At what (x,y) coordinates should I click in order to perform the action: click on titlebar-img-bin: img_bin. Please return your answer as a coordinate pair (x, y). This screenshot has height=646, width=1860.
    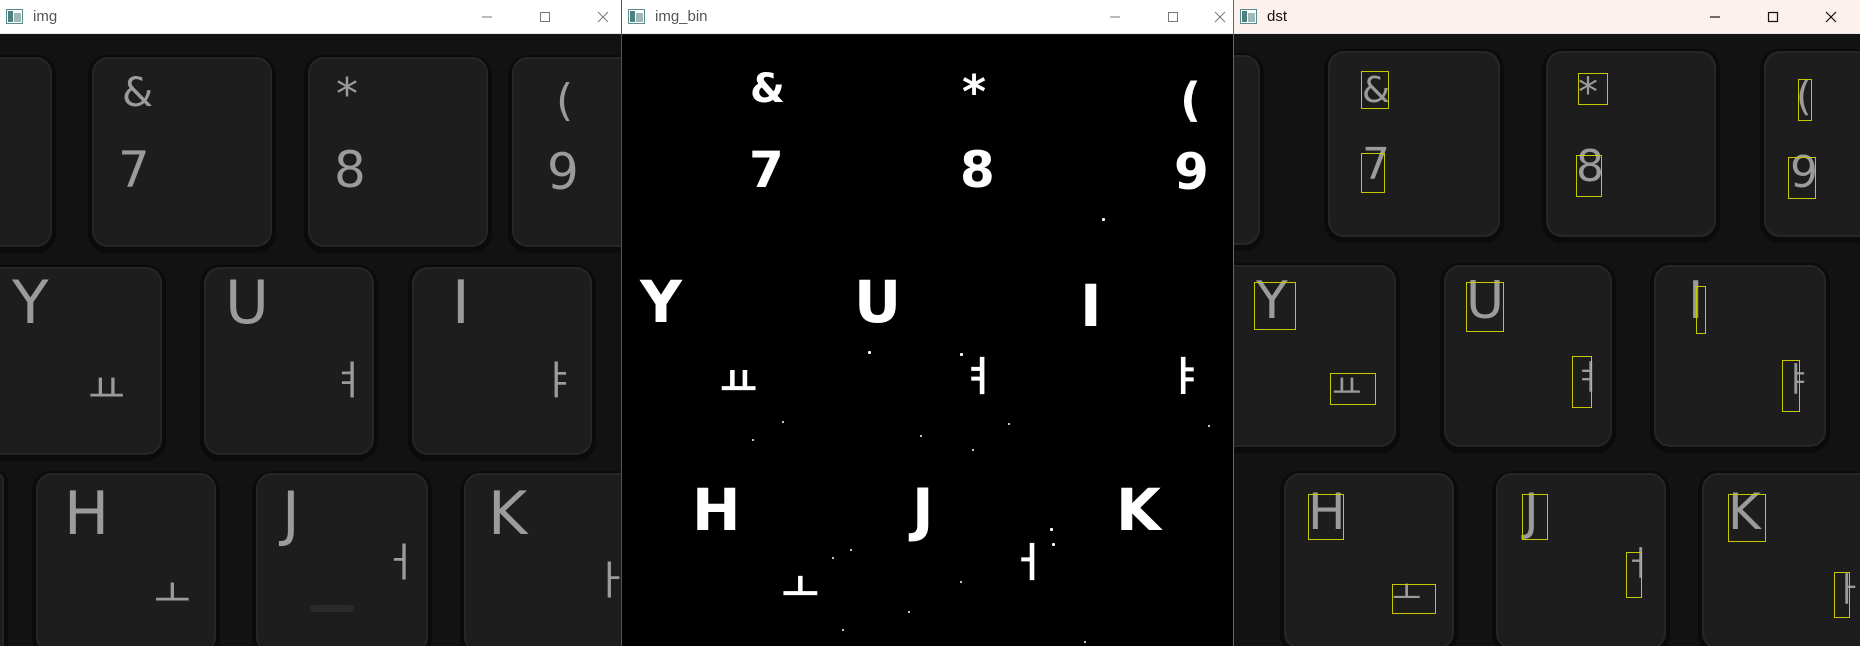
    Looking at the image, I should click on (927, 17).